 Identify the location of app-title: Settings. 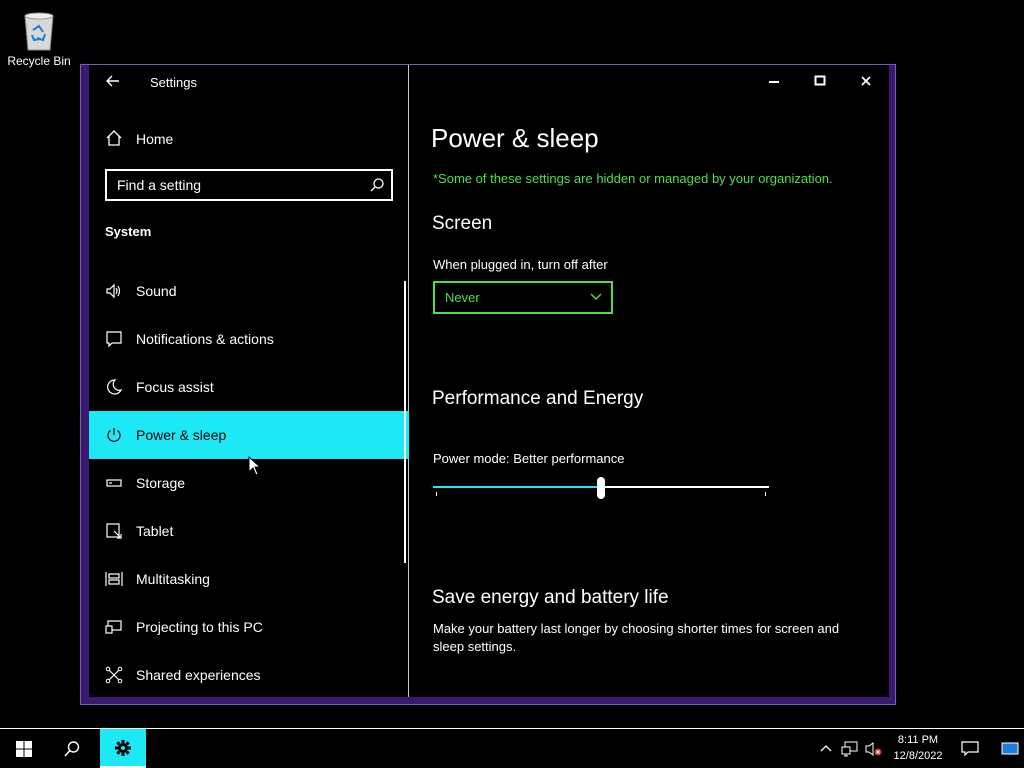
(173, 82).